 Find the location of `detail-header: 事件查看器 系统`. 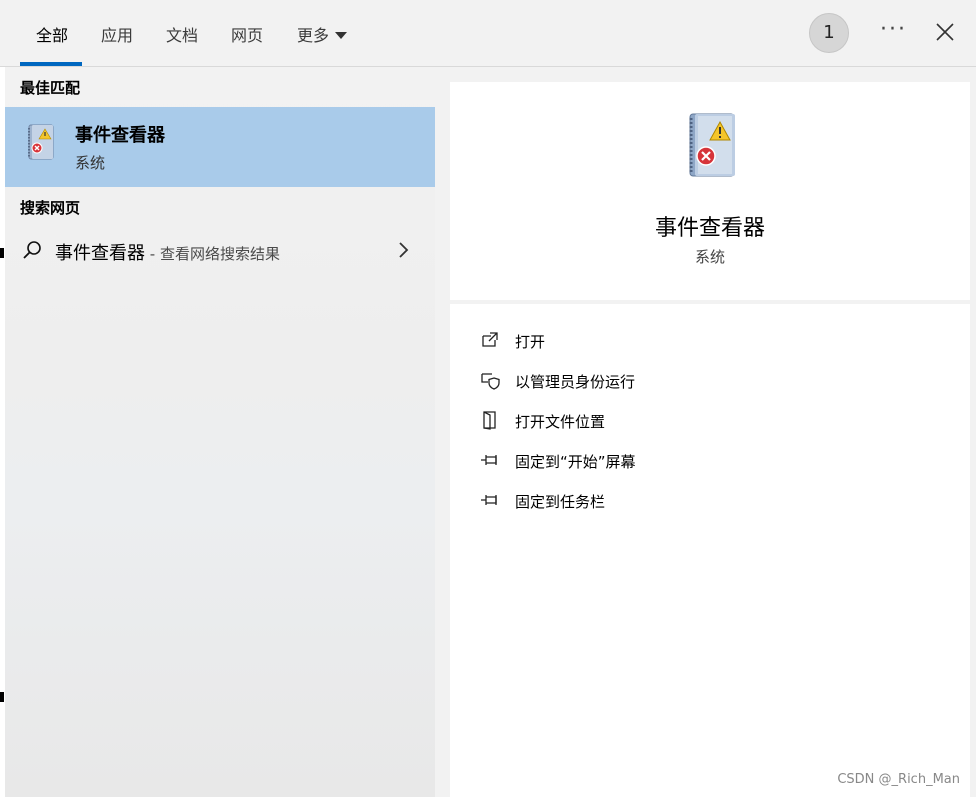

detail-header: 事件查看器 系统 is located at coordinates (710, 191).